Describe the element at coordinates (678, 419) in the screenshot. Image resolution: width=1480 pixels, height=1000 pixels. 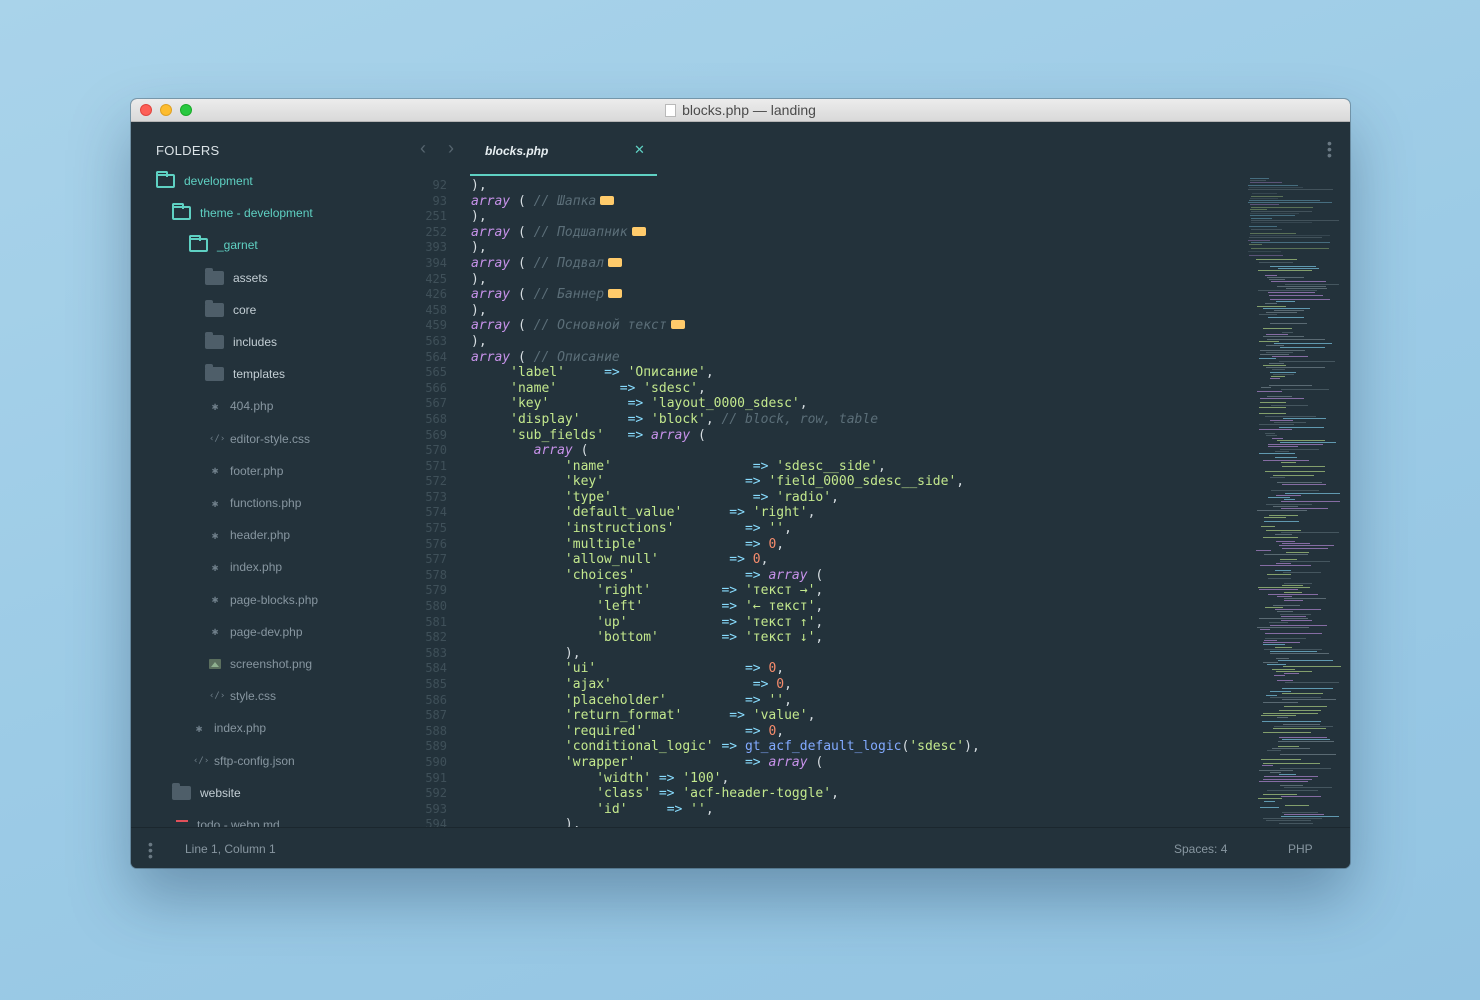
I see `code-token: 'block'` at that location.